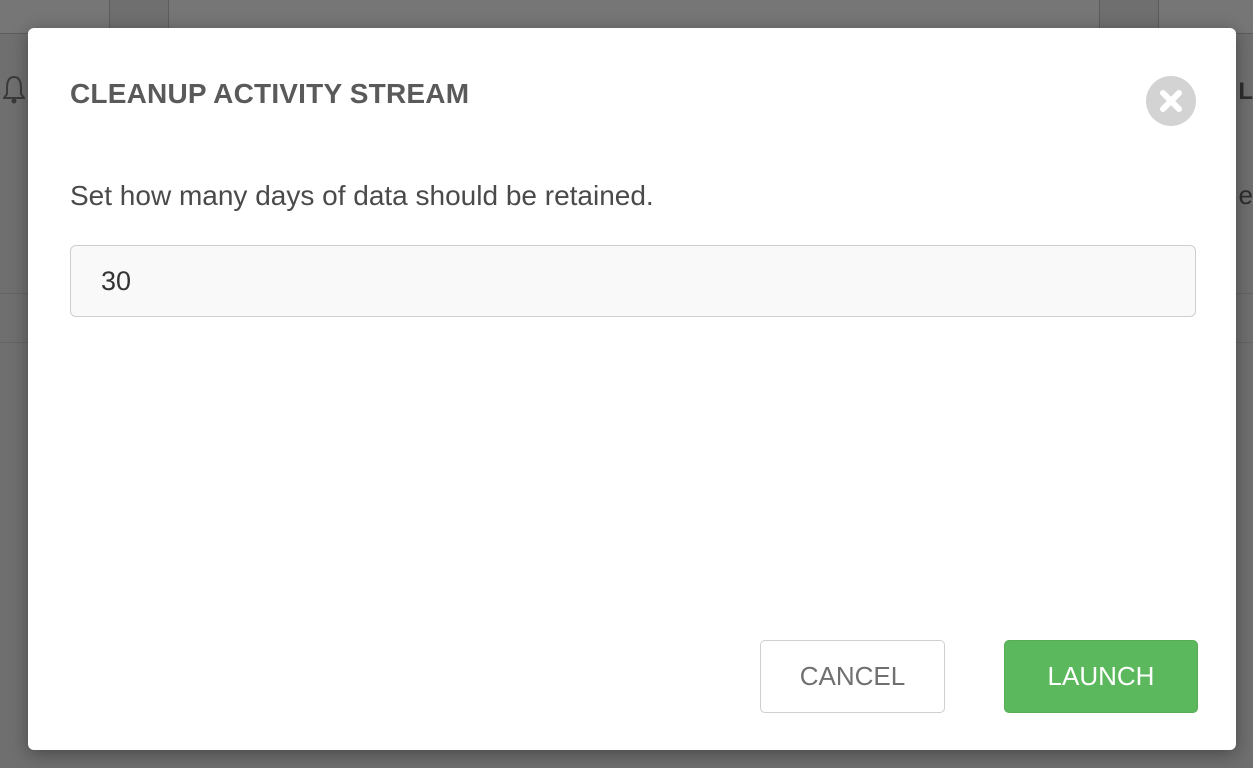 This screenshot has height=768, width=1253. I want to click on dialog-title: CLEANUP ACTIVITY STREAM, so click(270, 93).